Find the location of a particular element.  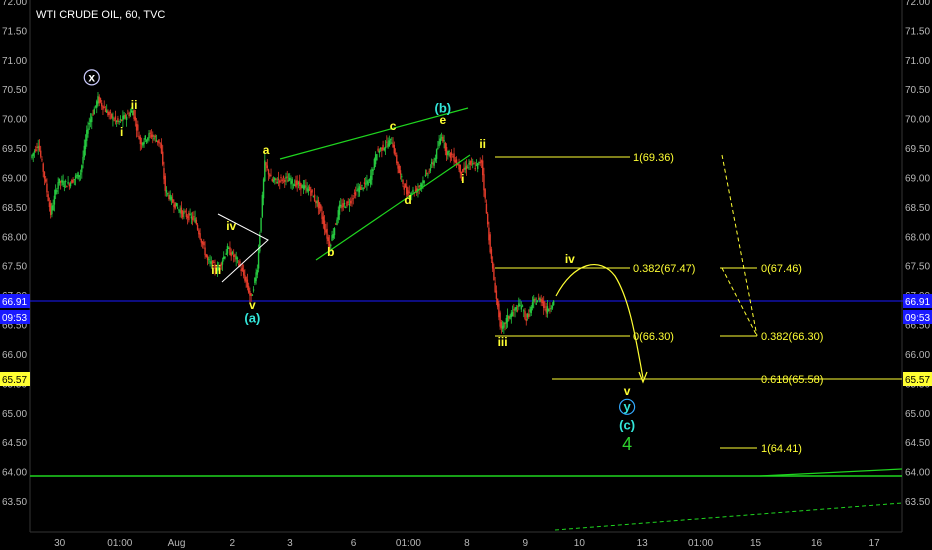

countdown-label-right: 09:53 is located at coordinates (917, 318).